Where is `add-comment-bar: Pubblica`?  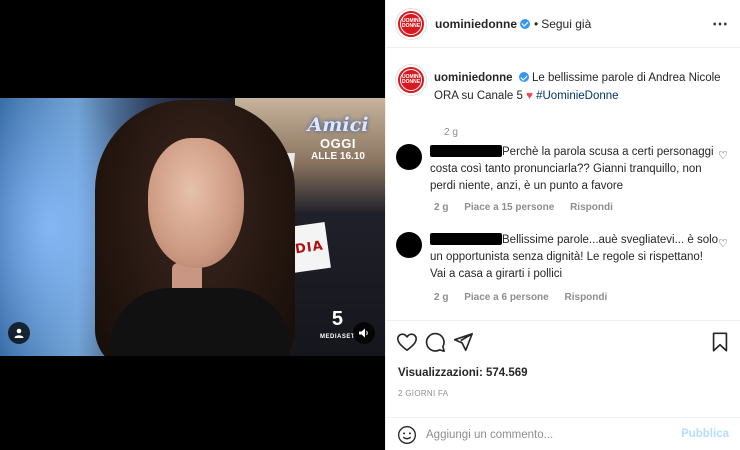 add-comment-bar: Pubblica is located at coordinates (563, 433).